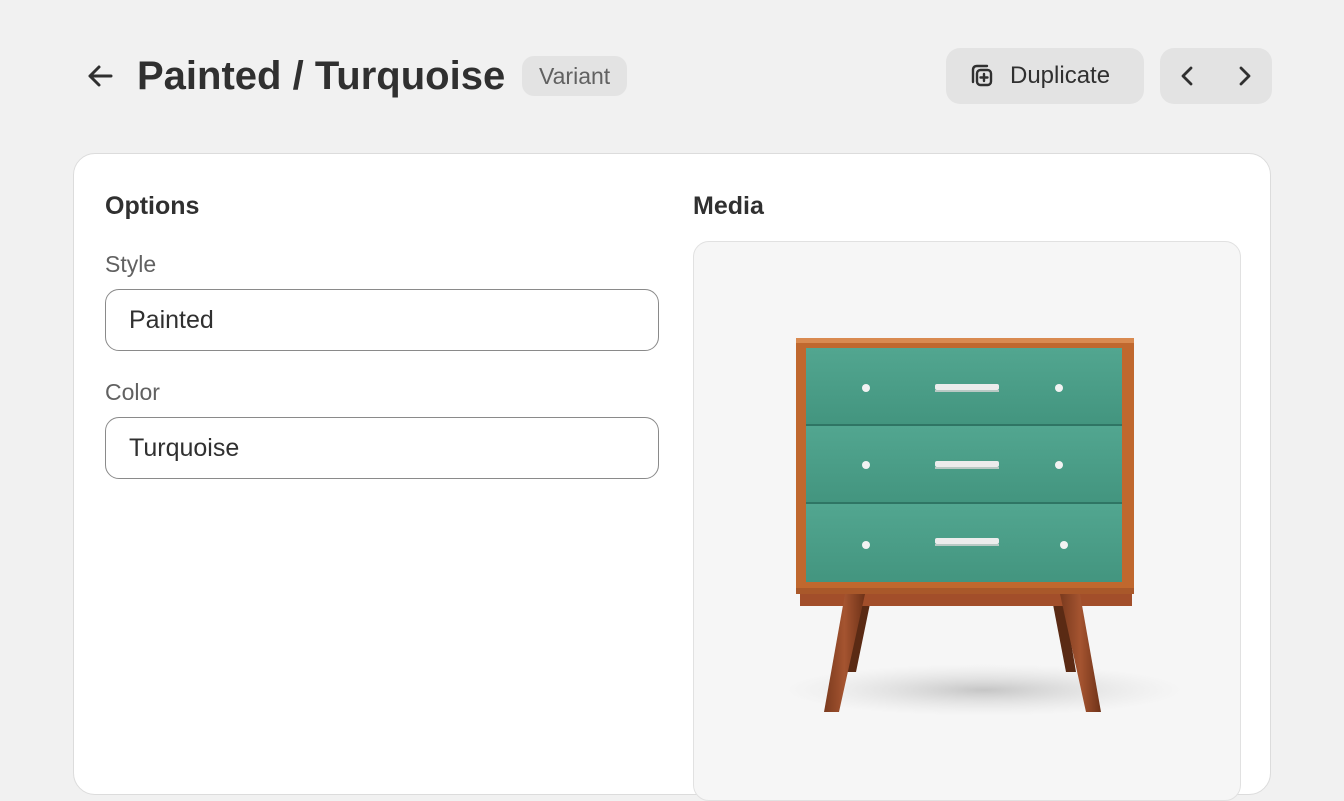  I want to click on duplicate-label: Duplicate, so click(1060, 75).